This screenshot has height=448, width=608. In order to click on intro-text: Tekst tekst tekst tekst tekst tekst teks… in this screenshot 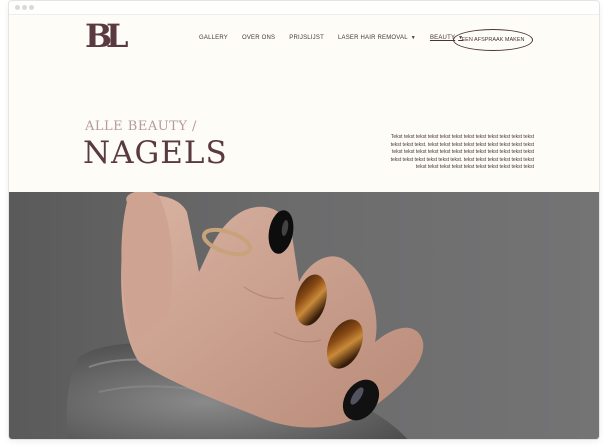, I will do `click(462, 152)`.